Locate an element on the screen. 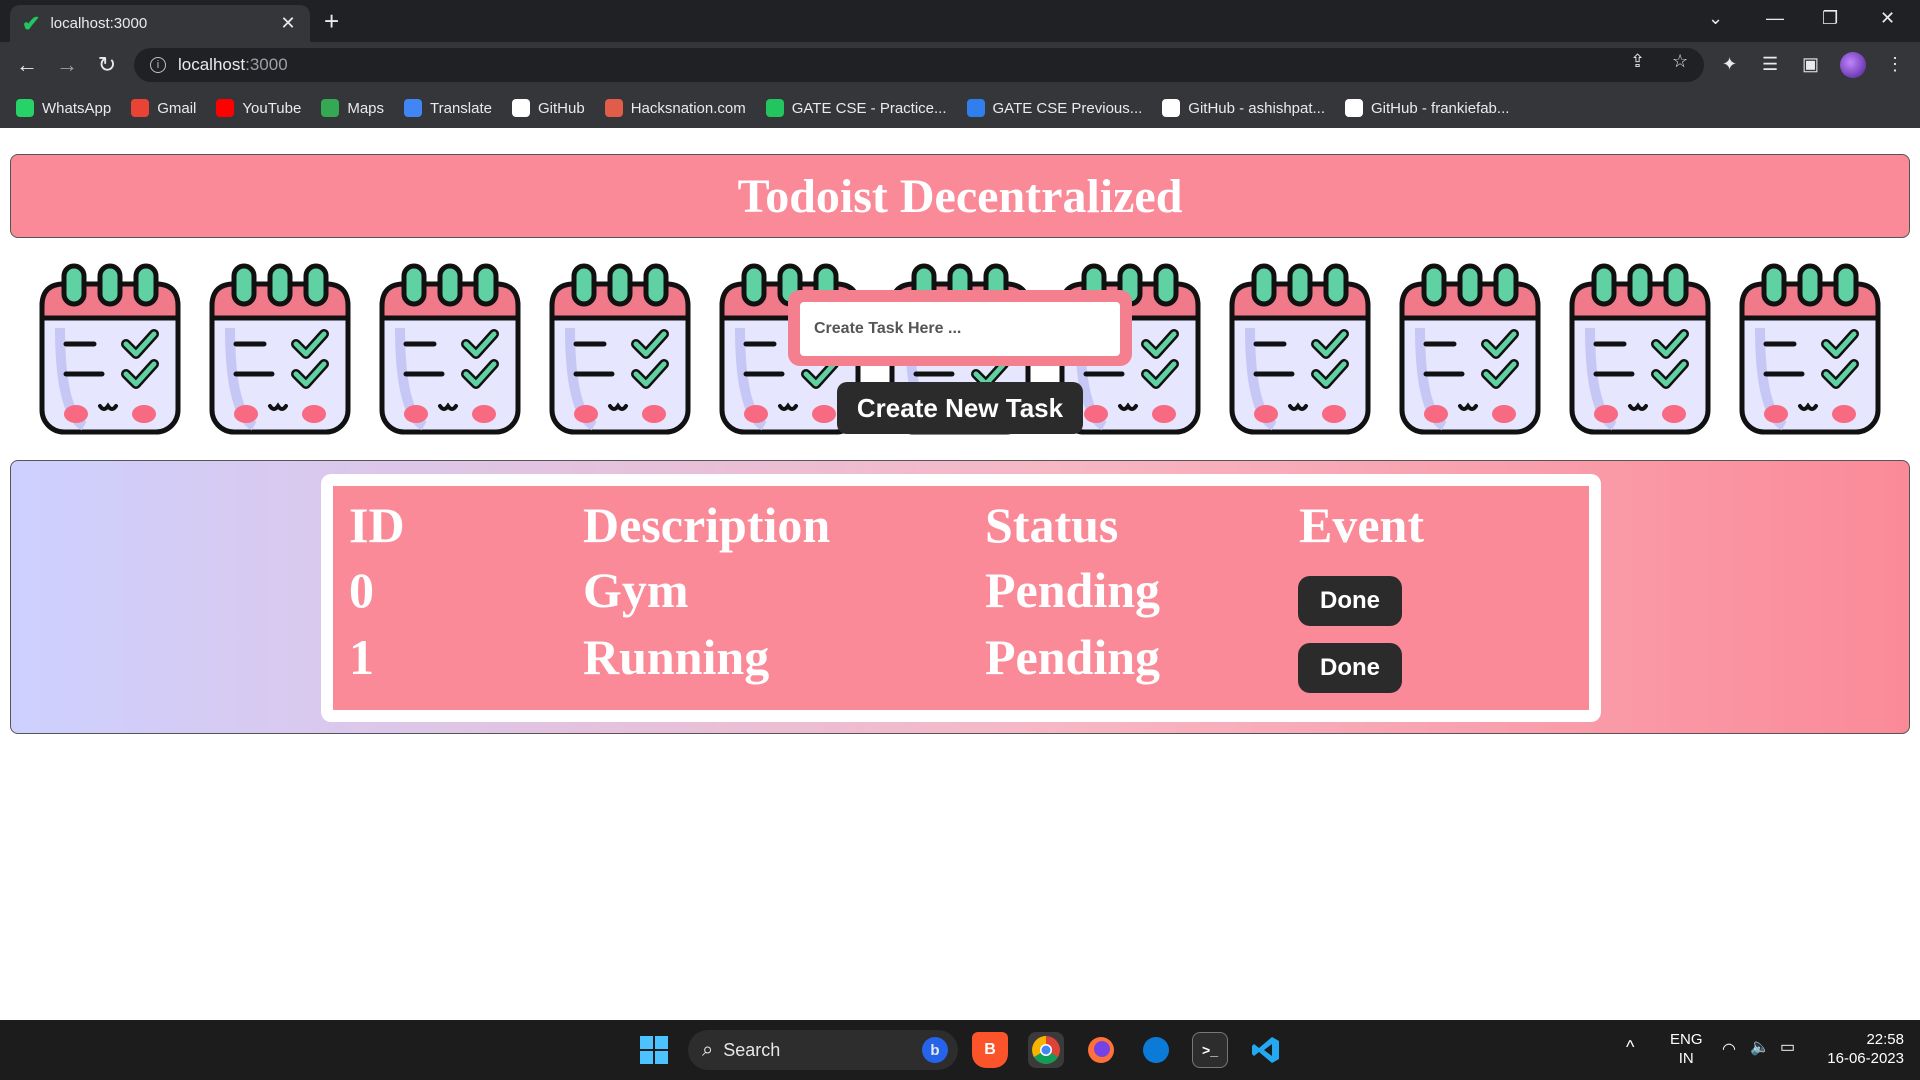 Image resolution: width=1920 pixels, height=1080 pixels. bookmark-item: Maps is located at coordinates (352, 108).